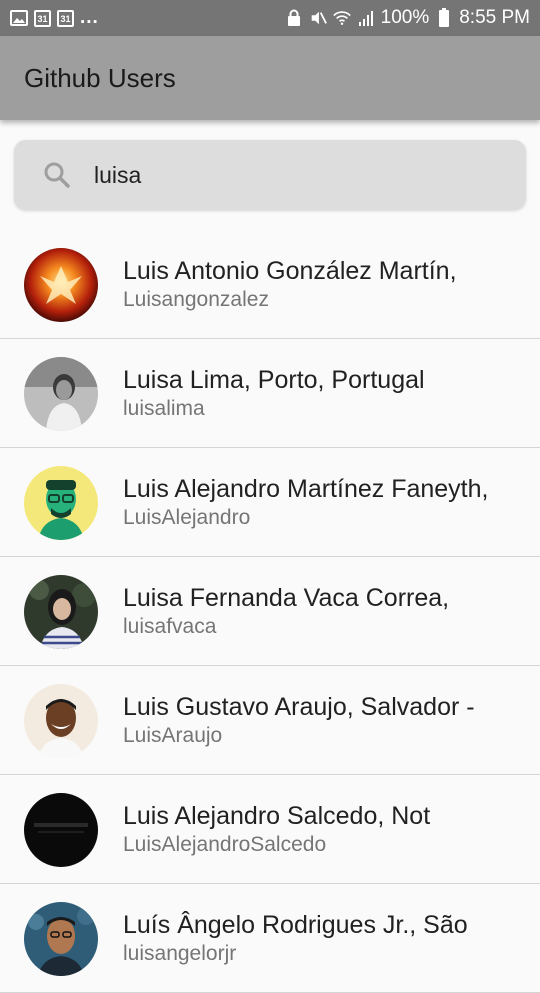 The image size is (540, 993). I want to click on list-item: Luisa Fernanda Vaca Correa, luisafvaca, so click(270, 611).